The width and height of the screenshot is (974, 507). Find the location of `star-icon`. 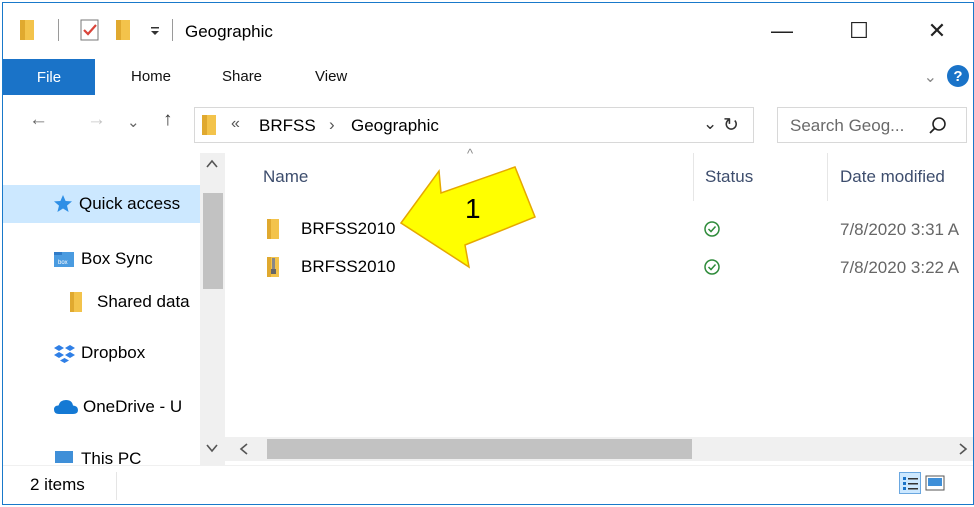

star-icon is located at coordinates (63, 203).